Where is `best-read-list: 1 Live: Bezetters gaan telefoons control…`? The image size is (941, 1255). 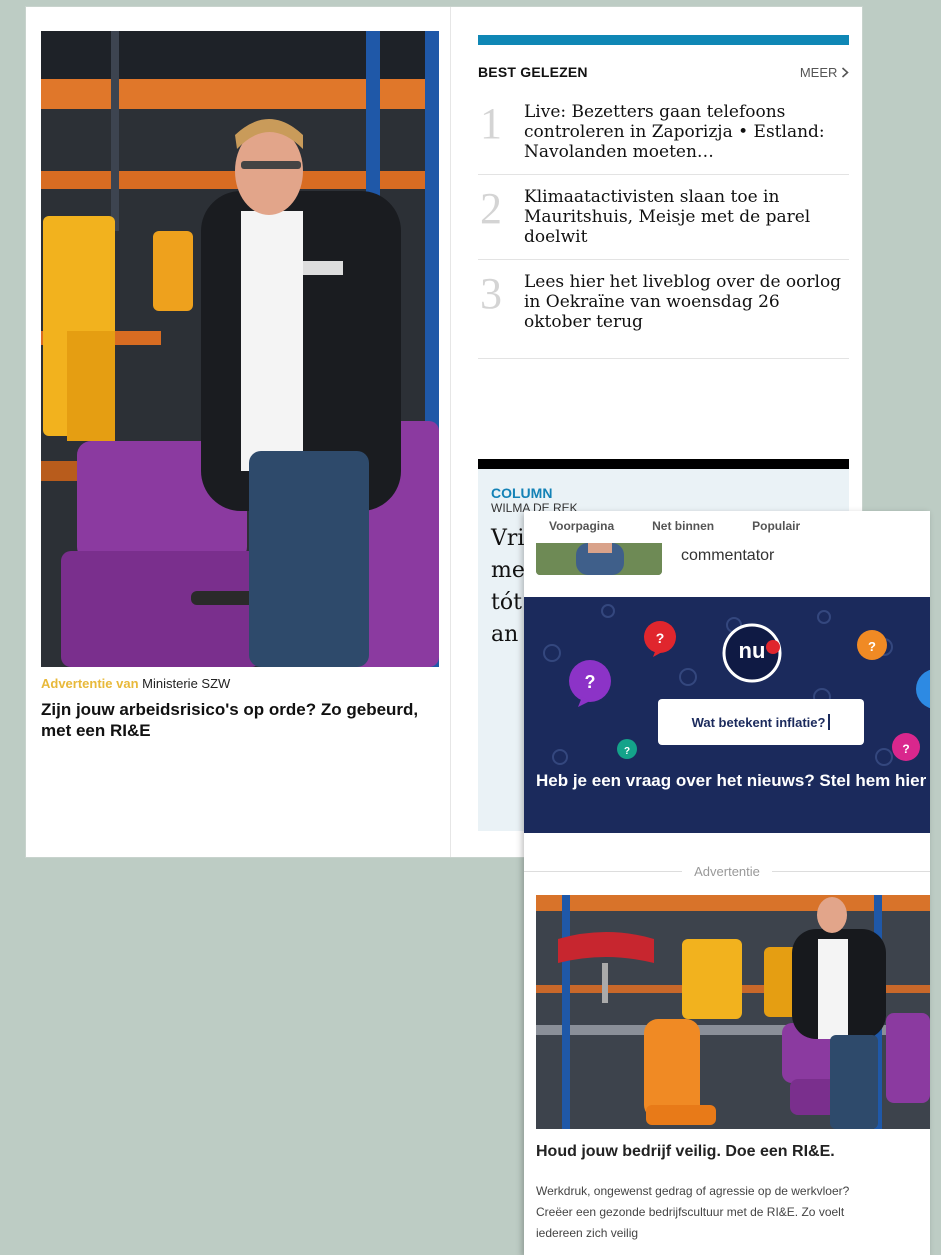 best-read-list: 1 Live: Bezetters gaan telefoons control… is located at coordinates (663, 224).